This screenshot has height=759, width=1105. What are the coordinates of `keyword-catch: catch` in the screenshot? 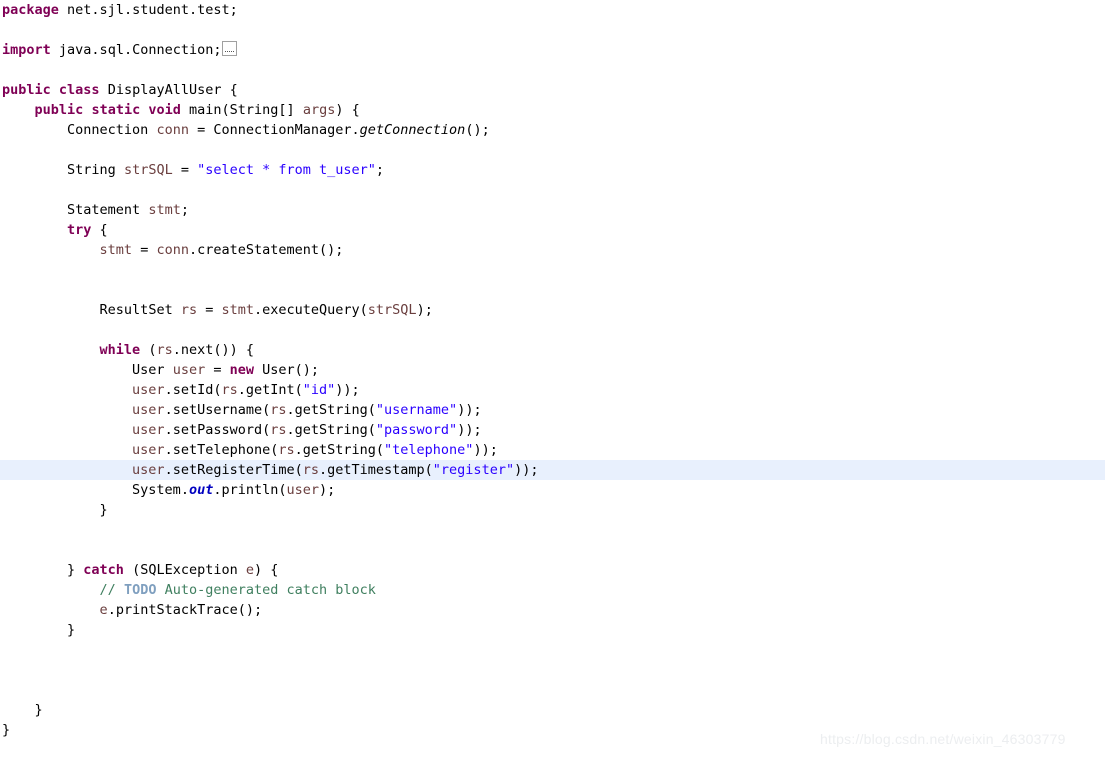 It's located at (103, 570).